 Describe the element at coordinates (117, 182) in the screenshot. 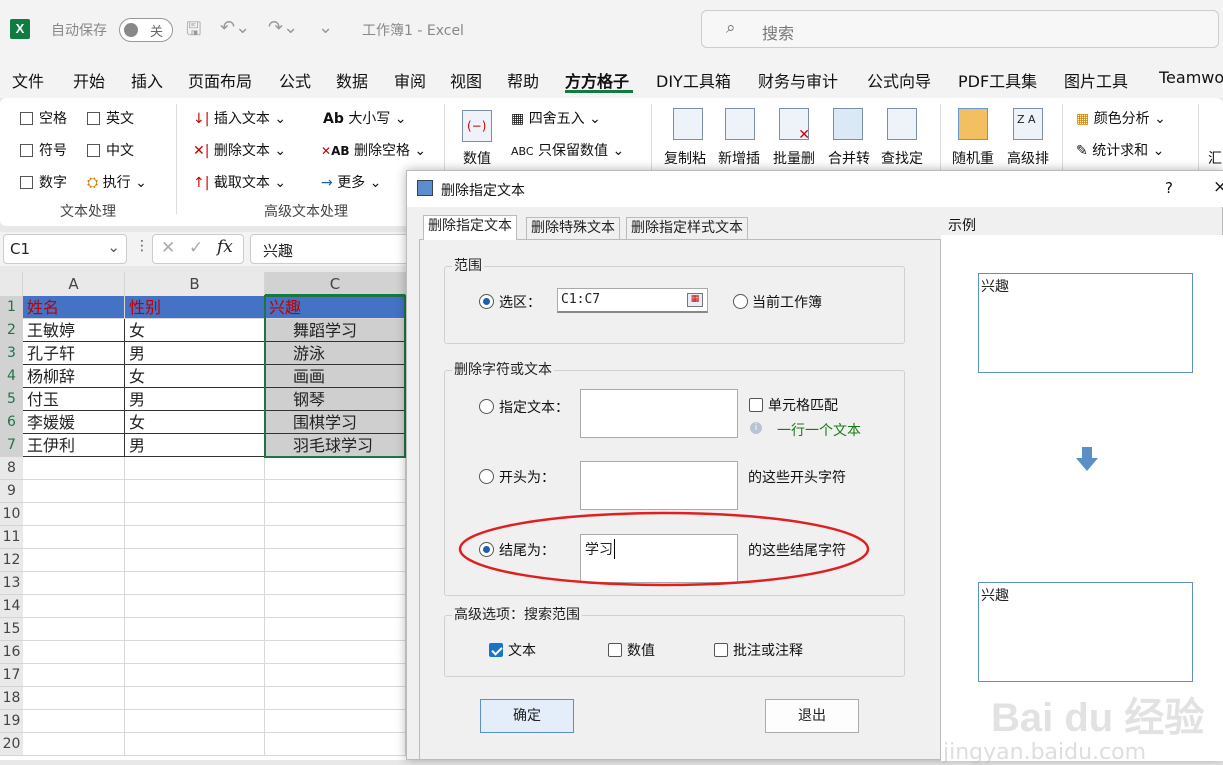

I see `ribbon-execute-button: ⛭ 执行 ⌄` at that location.